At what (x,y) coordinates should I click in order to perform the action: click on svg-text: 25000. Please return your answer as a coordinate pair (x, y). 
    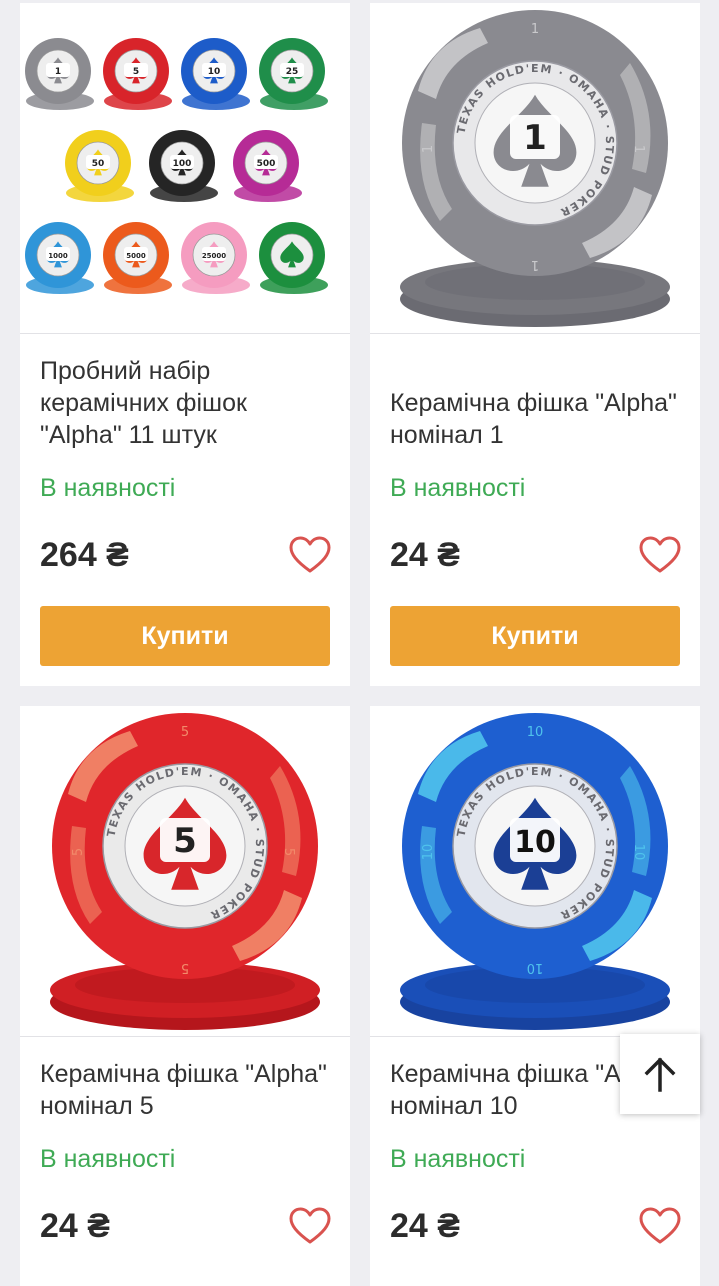
    Looking at the image, I should click on (214, 256).